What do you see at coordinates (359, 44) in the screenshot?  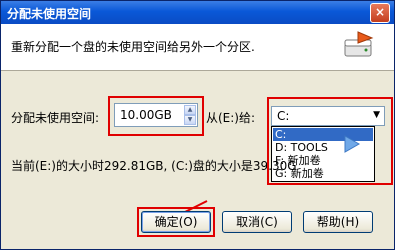 I see `disk-partition-icon` at bounding box center [359, 44].